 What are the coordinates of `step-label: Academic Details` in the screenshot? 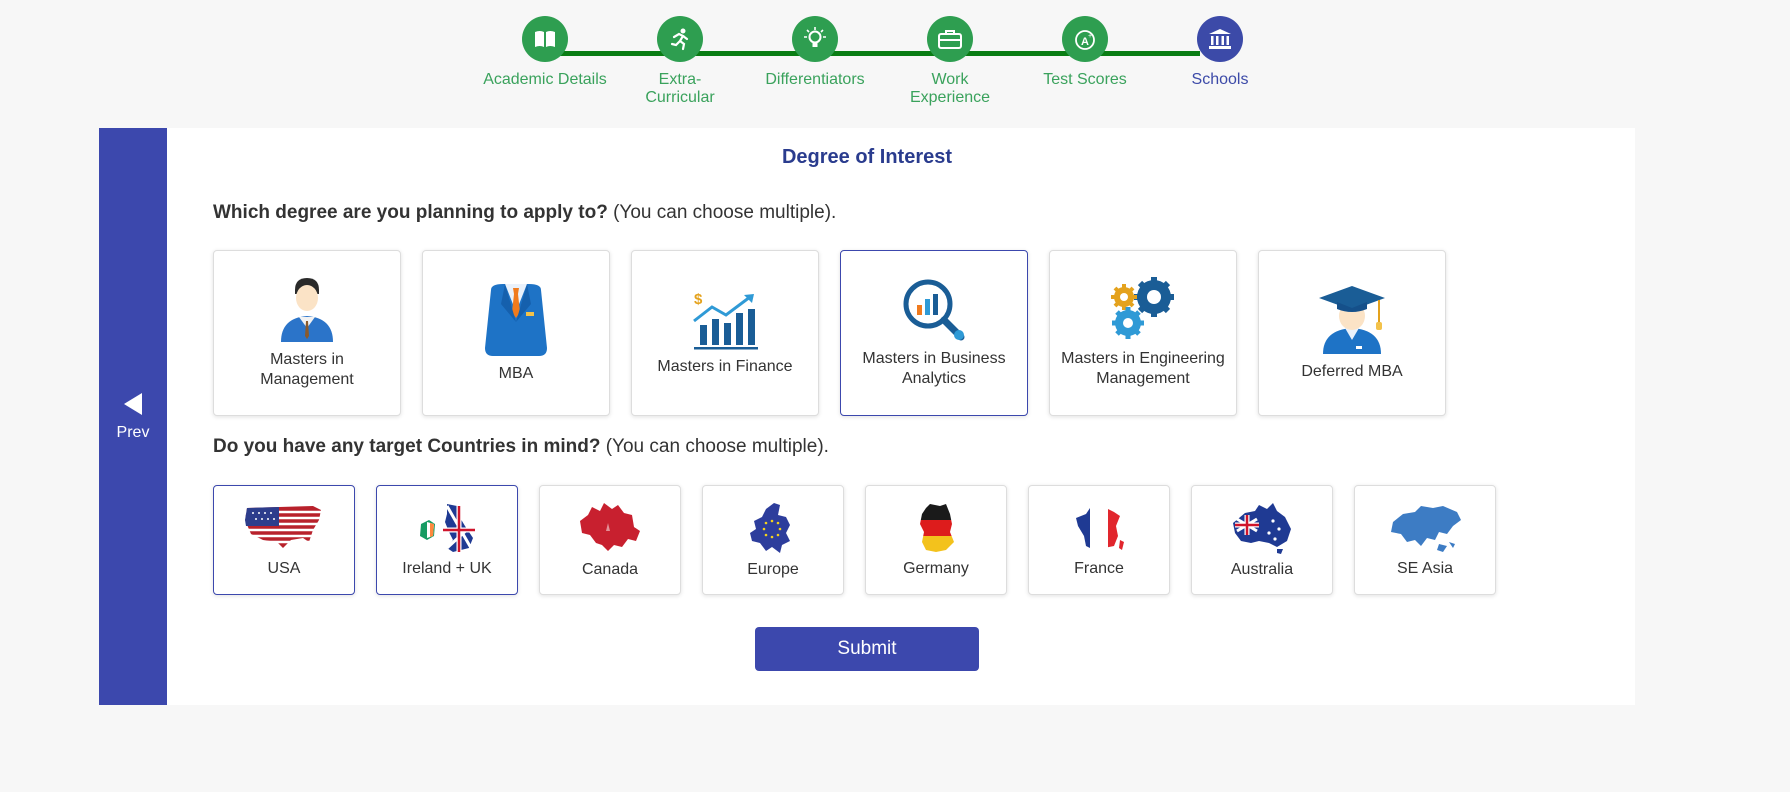 It's located at (545, 79).